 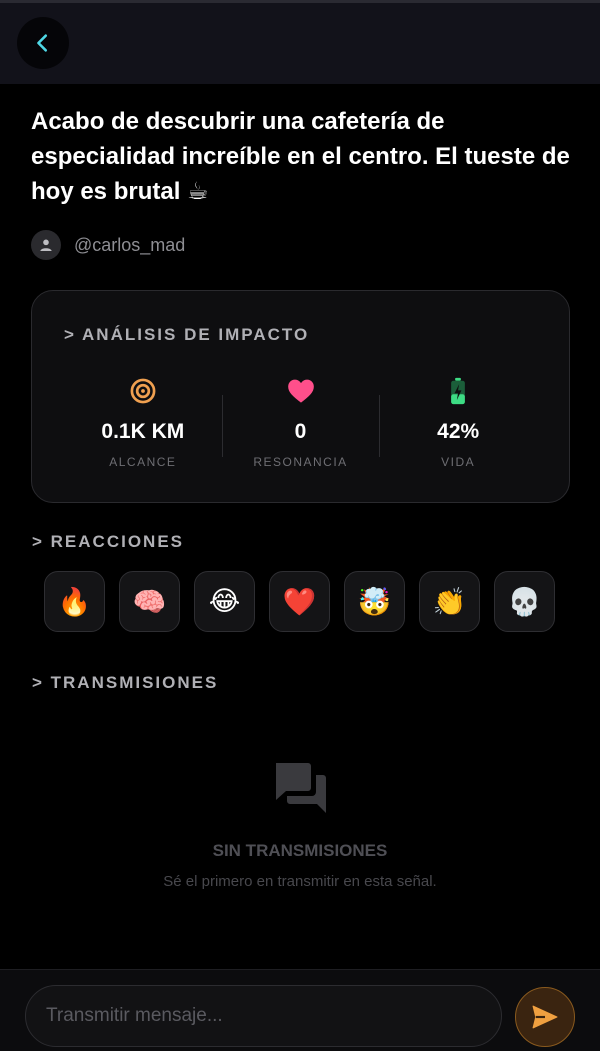 What do you see at coordinates (300, 391) in the screenshot?
I see `heart-icon` at bounding box center [300, 391].